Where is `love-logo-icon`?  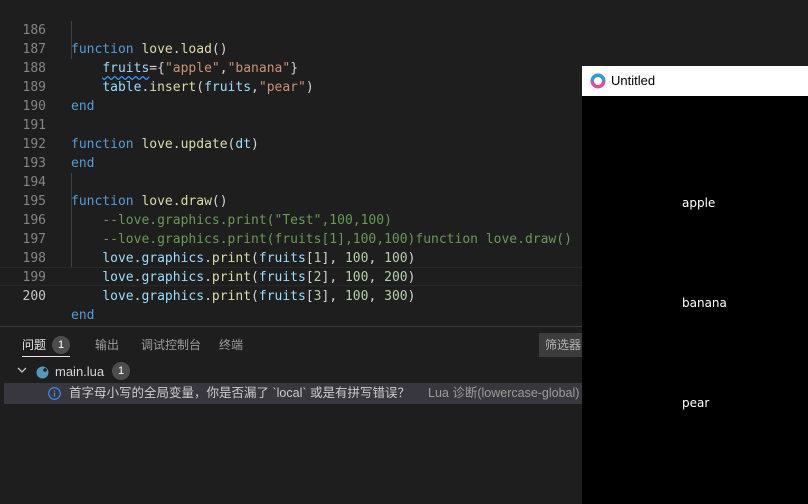 love-logo-icon is located at coordinates (598, 81).